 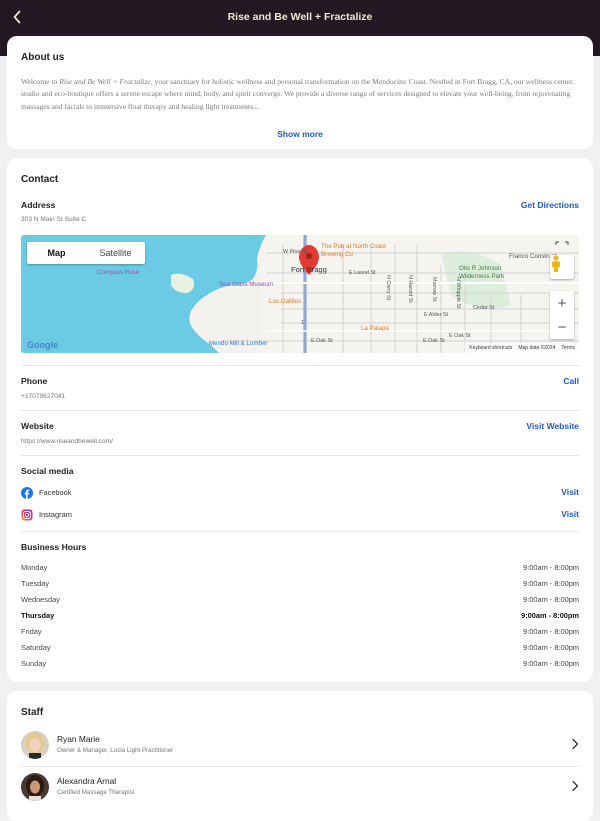 What do you see at coordinates (246, 284) in the screenshot?
I see `map-label-sea-glass: Sea Glass Museum` at bounding box center [246, 284].